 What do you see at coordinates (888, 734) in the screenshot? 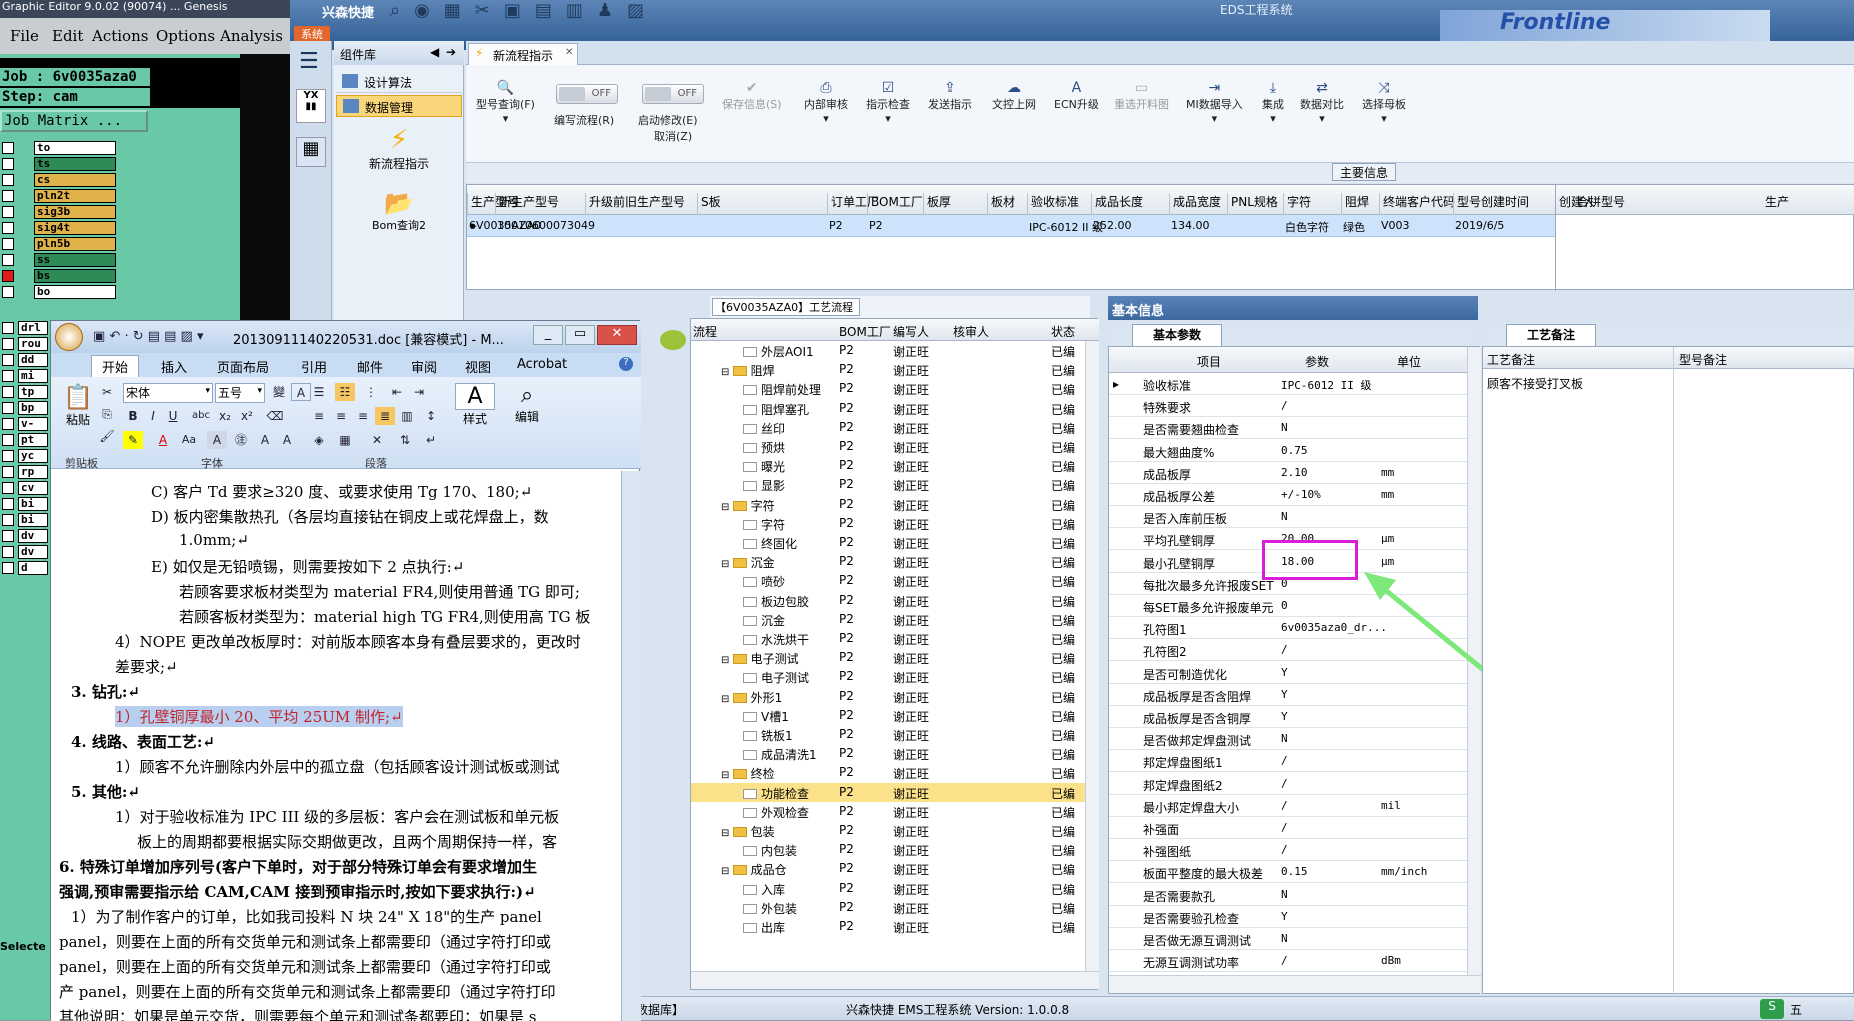
I see `process-row: 铣板1 P2 谢正旺 已编` at bounding box center [888, 734].